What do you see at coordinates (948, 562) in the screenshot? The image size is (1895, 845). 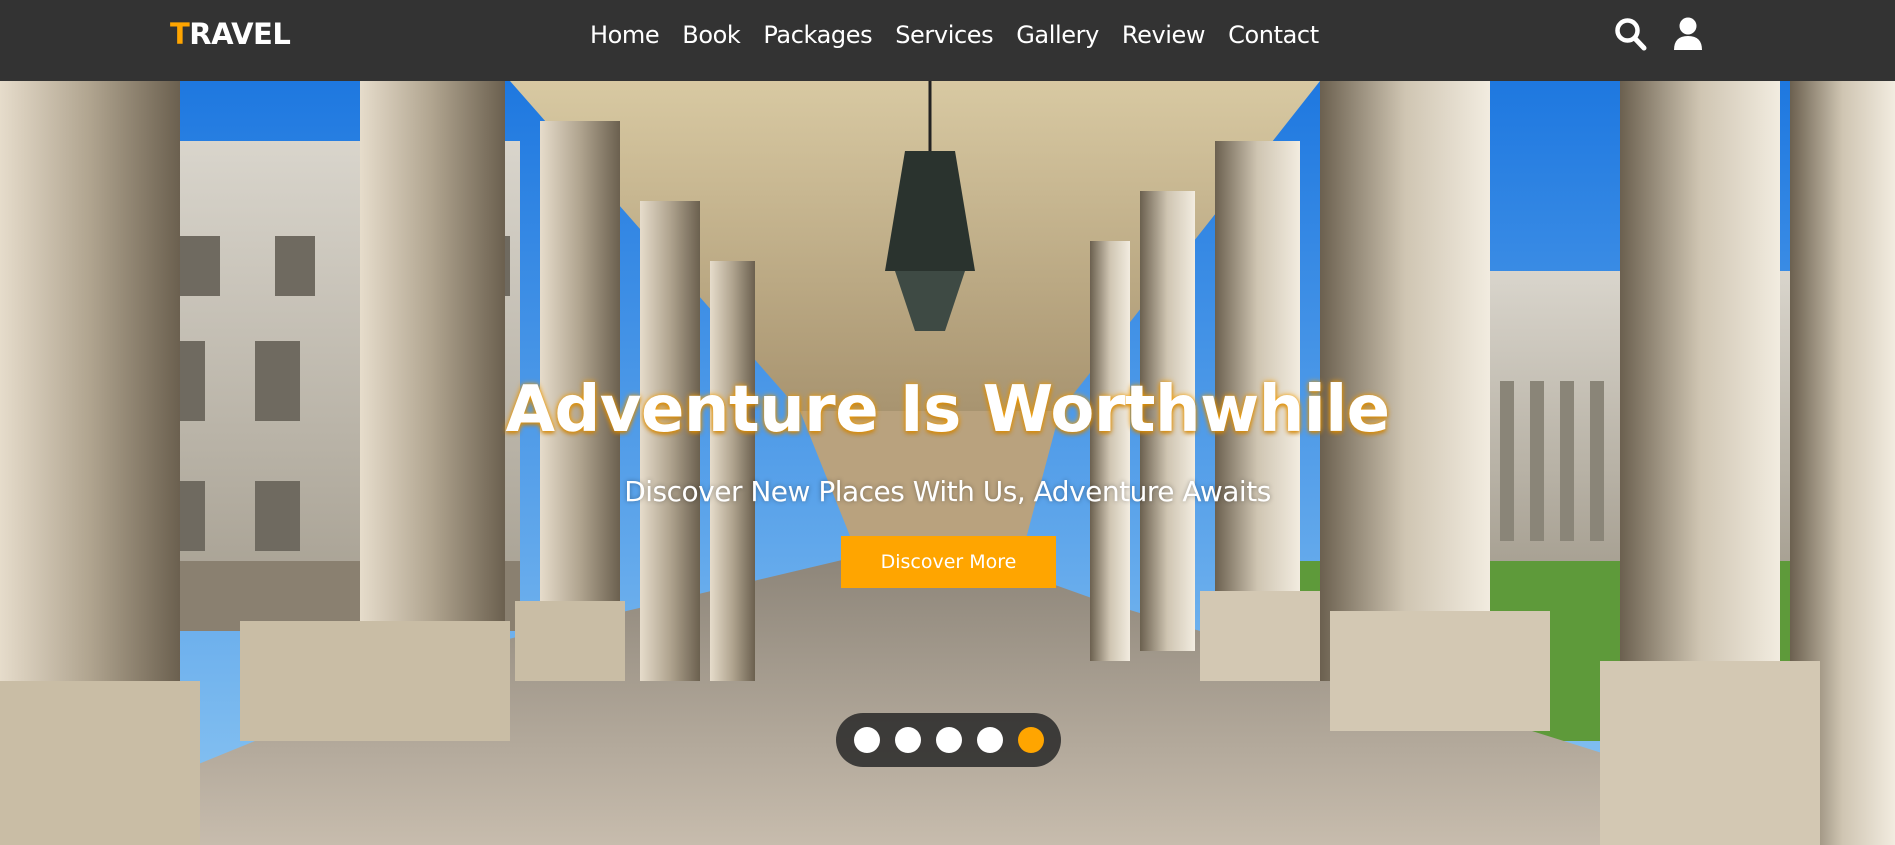 I see `discover-more-button: Discover More` at bounding box center [948, 562].